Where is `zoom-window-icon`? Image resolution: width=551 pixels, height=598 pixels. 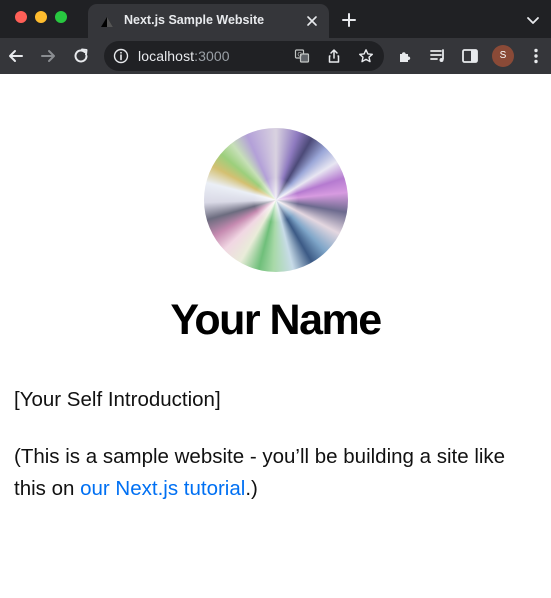 zoom-window-icon is located at coordinates (61, 17).